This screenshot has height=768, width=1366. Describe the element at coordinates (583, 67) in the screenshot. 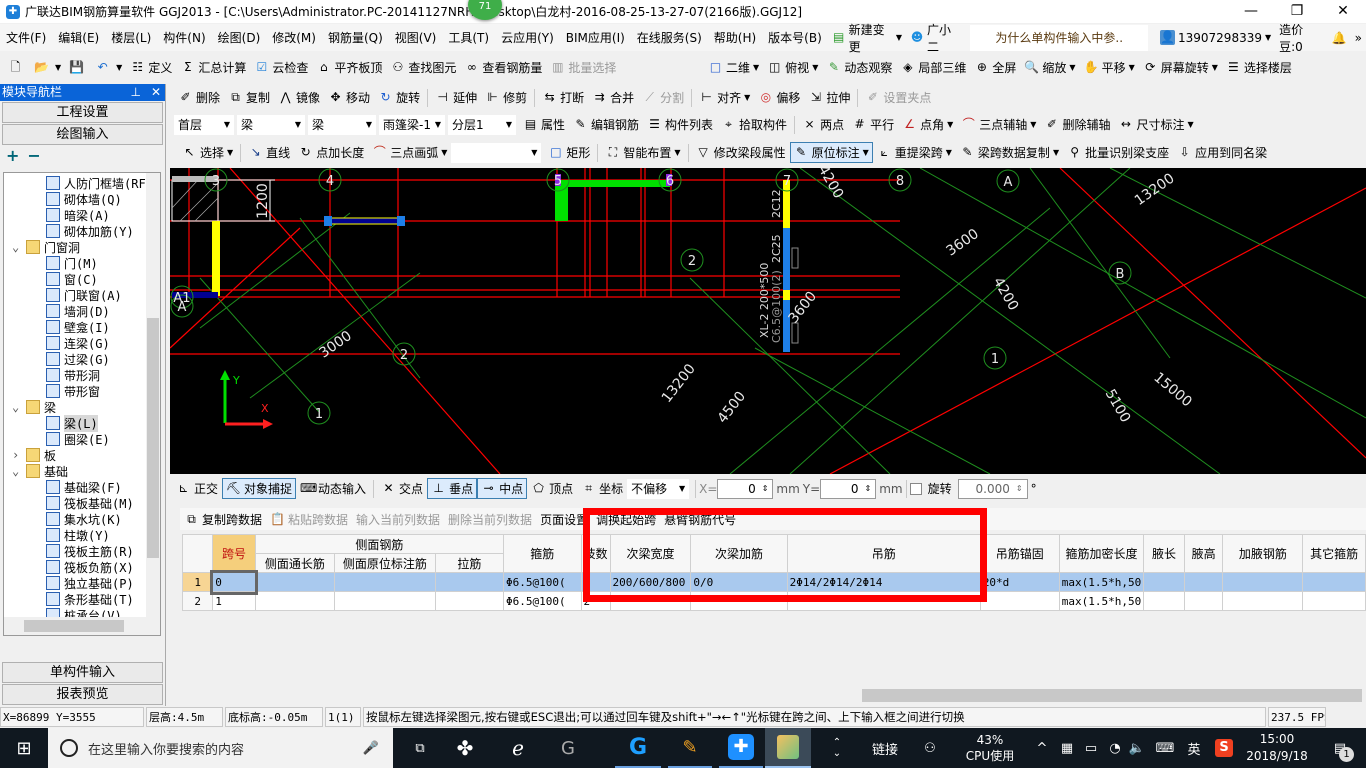

I see `batch-select-button: ▥ 批量选择` at that location.